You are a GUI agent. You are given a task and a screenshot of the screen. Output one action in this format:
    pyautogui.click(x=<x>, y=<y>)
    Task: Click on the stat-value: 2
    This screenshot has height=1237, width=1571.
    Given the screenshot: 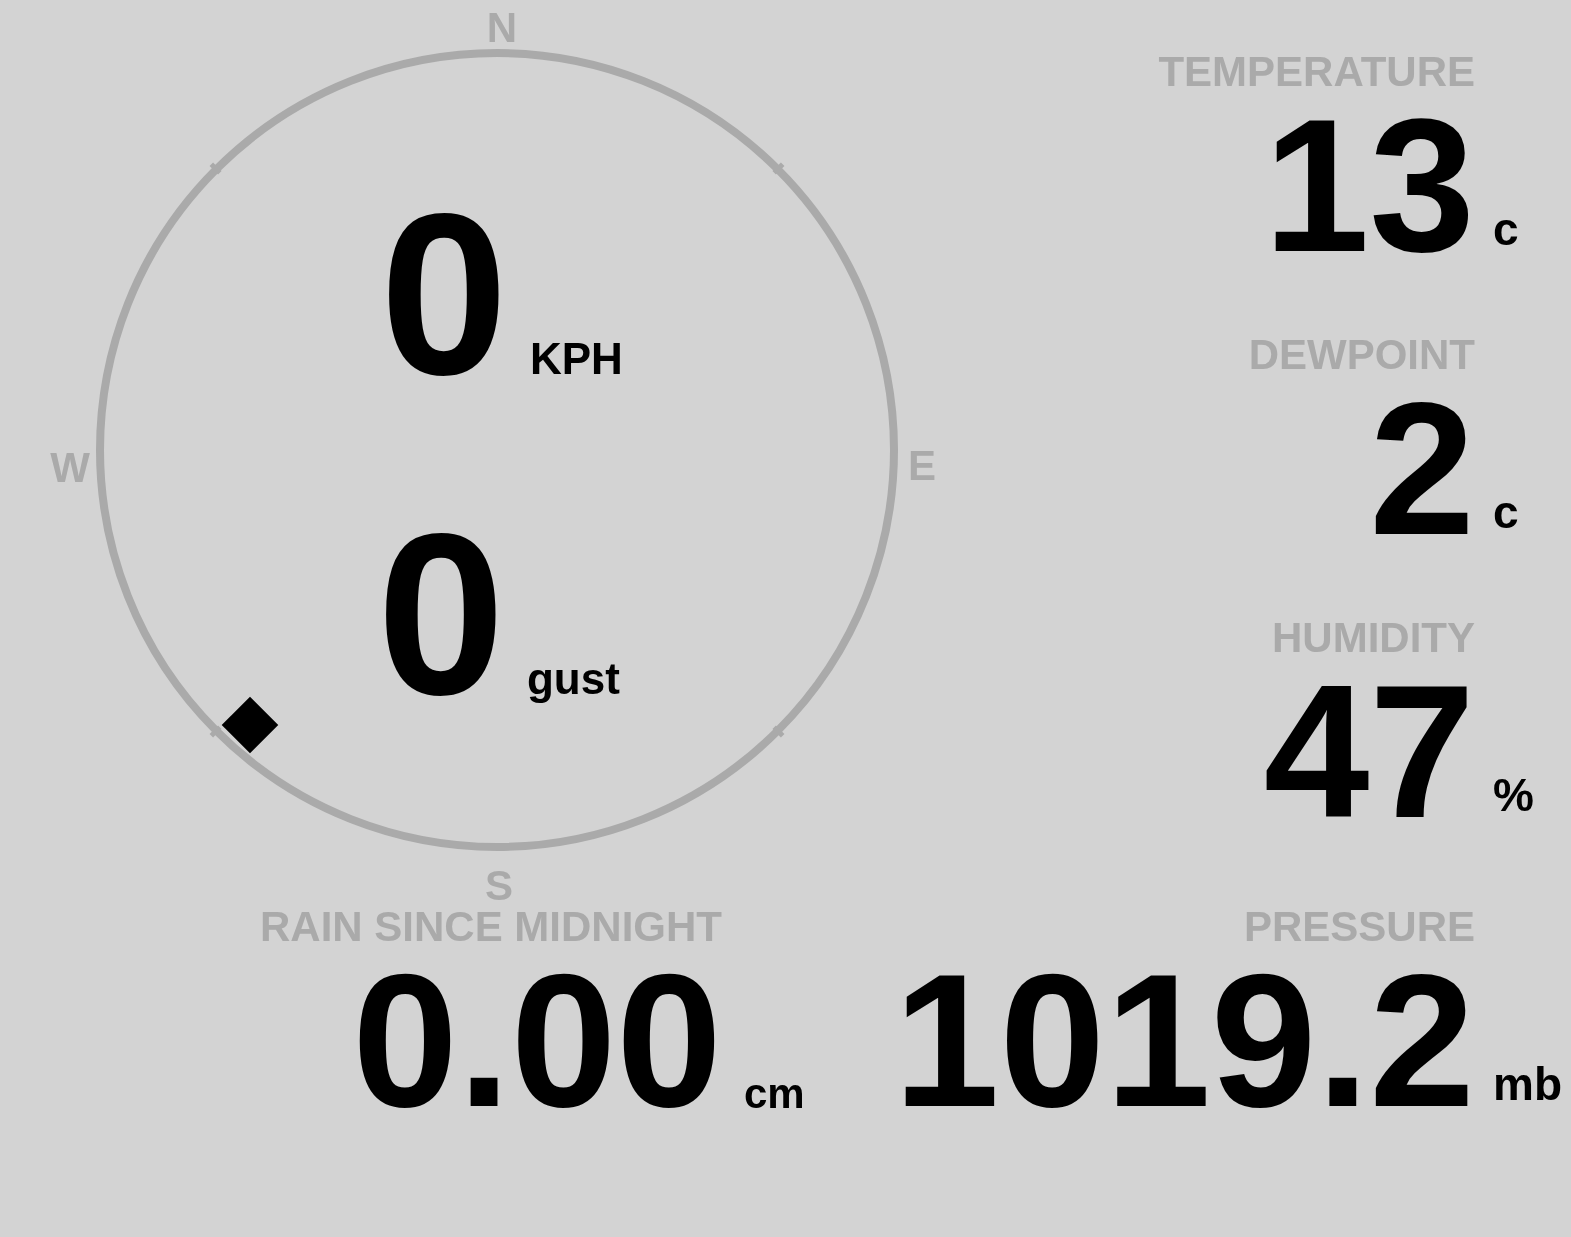 What is the action you would take?
    pyautogui.click(x=1422, y=468)
    